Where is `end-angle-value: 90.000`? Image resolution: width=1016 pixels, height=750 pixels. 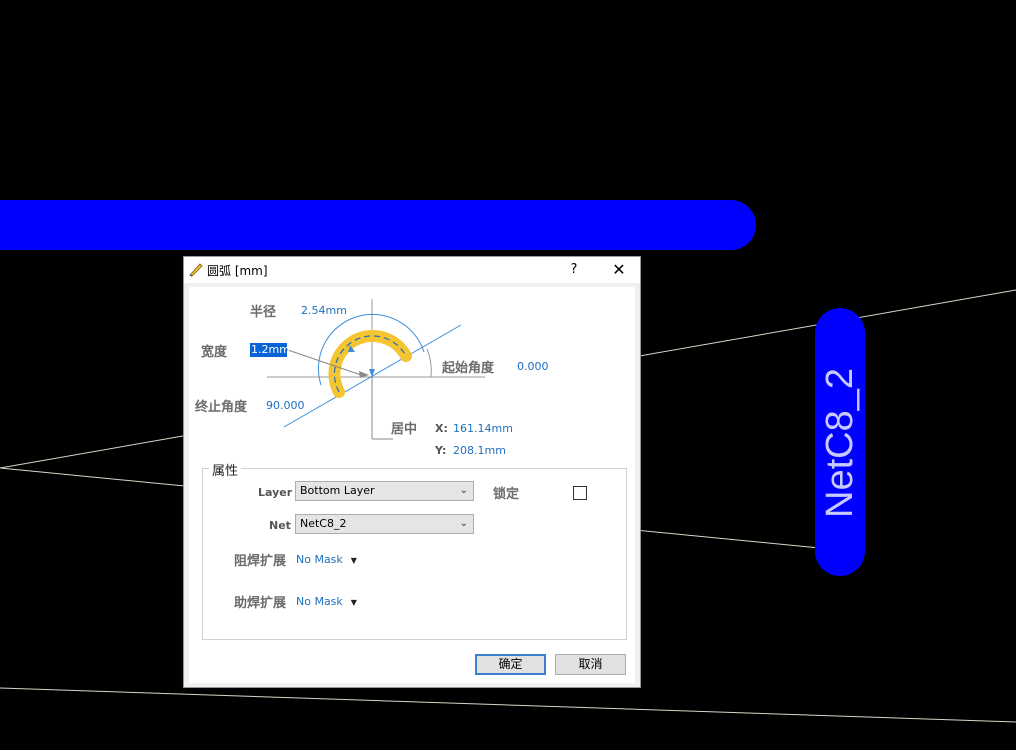 end-angle-value: 90.000 is located at coordinates (285, 405).